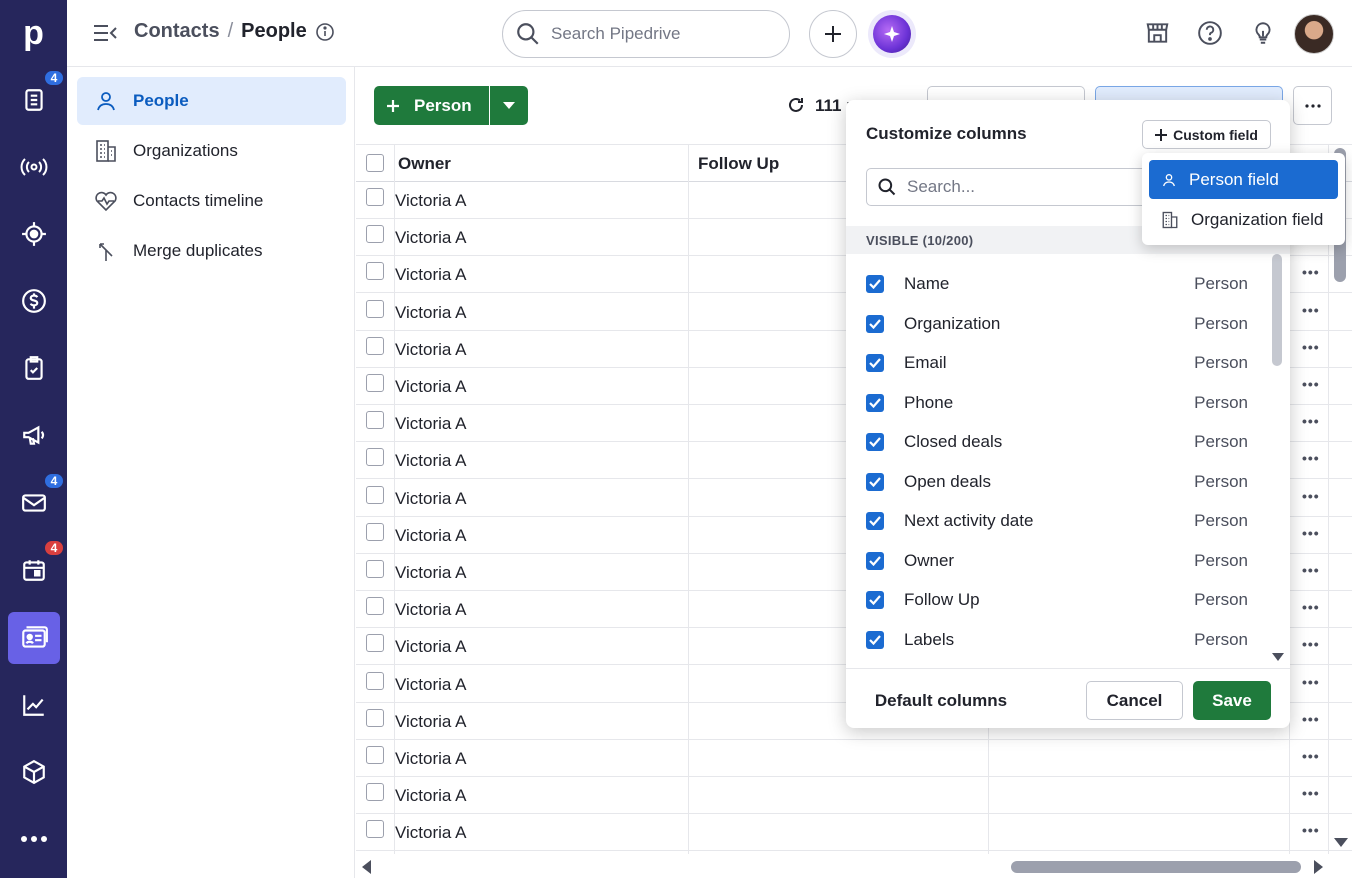 This screenshot has width=1352, height=878. What do you see at coordinates (105, 33) in the screenshot?
I see `collapse-menu-icon` at bounding box center [105, 33].